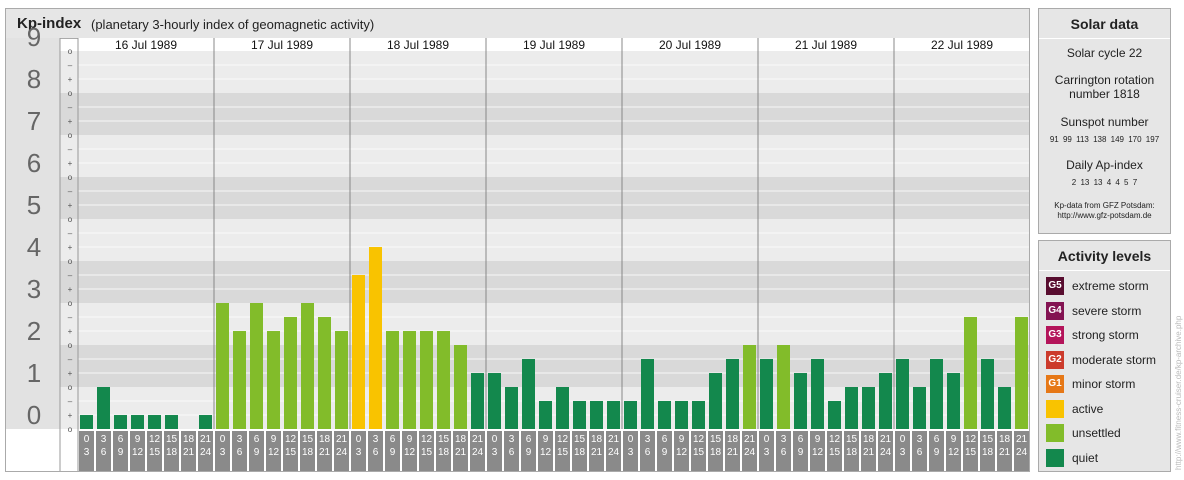  What do you see at coordinates (1055, 359) in the screenshot?
I see `legend-swatch: G2` at bounding box center [1055, 359].